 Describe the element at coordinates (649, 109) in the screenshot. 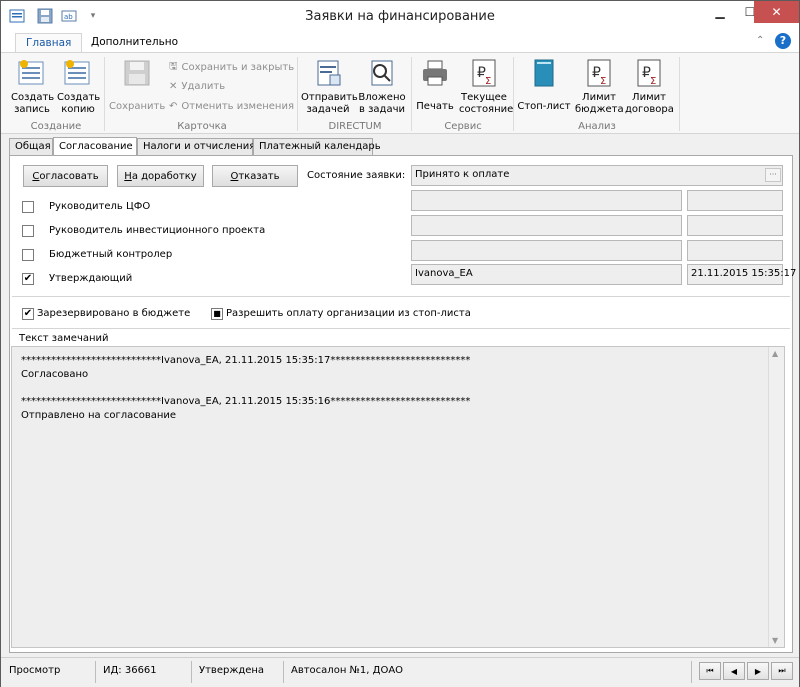

I see `contract-limit-label-2: договора` at that location.